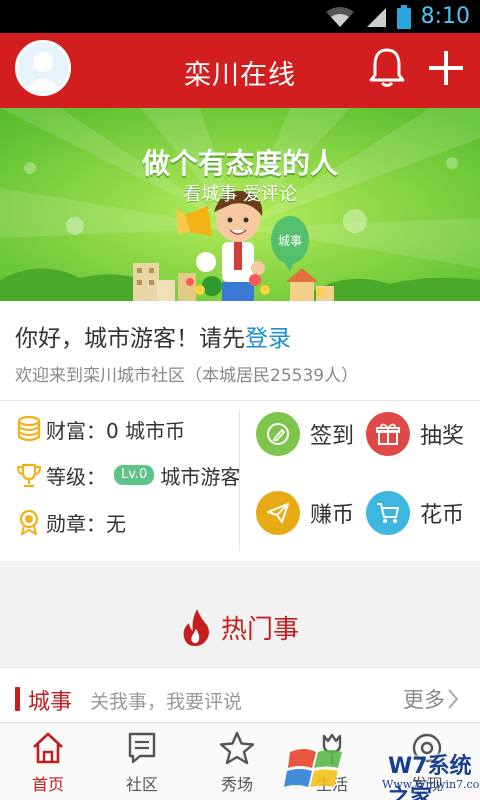  Describe the element at coordinates (388, 513) in the screenshot. I see `cart-icon` at that location.